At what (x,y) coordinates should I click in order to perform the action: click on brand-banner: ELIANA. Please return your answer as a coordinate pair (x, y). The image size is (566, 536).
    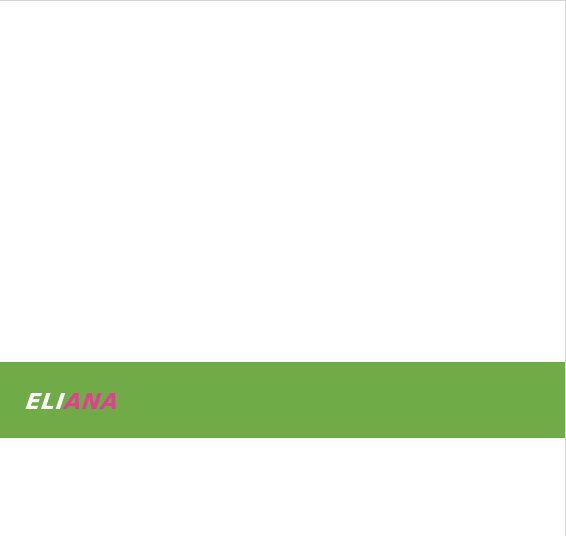
    Looking at the image, I should click on (282, 400).